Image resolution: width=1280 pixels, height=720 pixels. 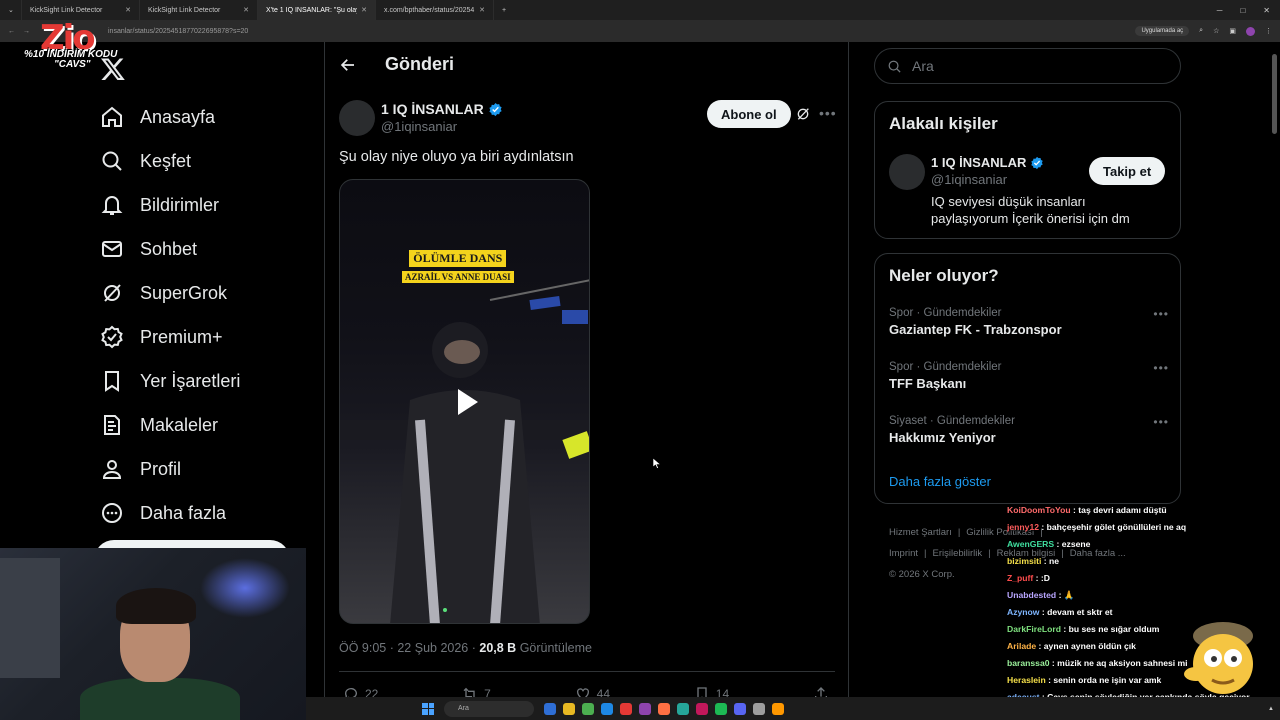 What do you see at coordinates (749, 114) in the screenshot?
I see `subscribe-button: Abone ol` at bounding box center [749, 114].